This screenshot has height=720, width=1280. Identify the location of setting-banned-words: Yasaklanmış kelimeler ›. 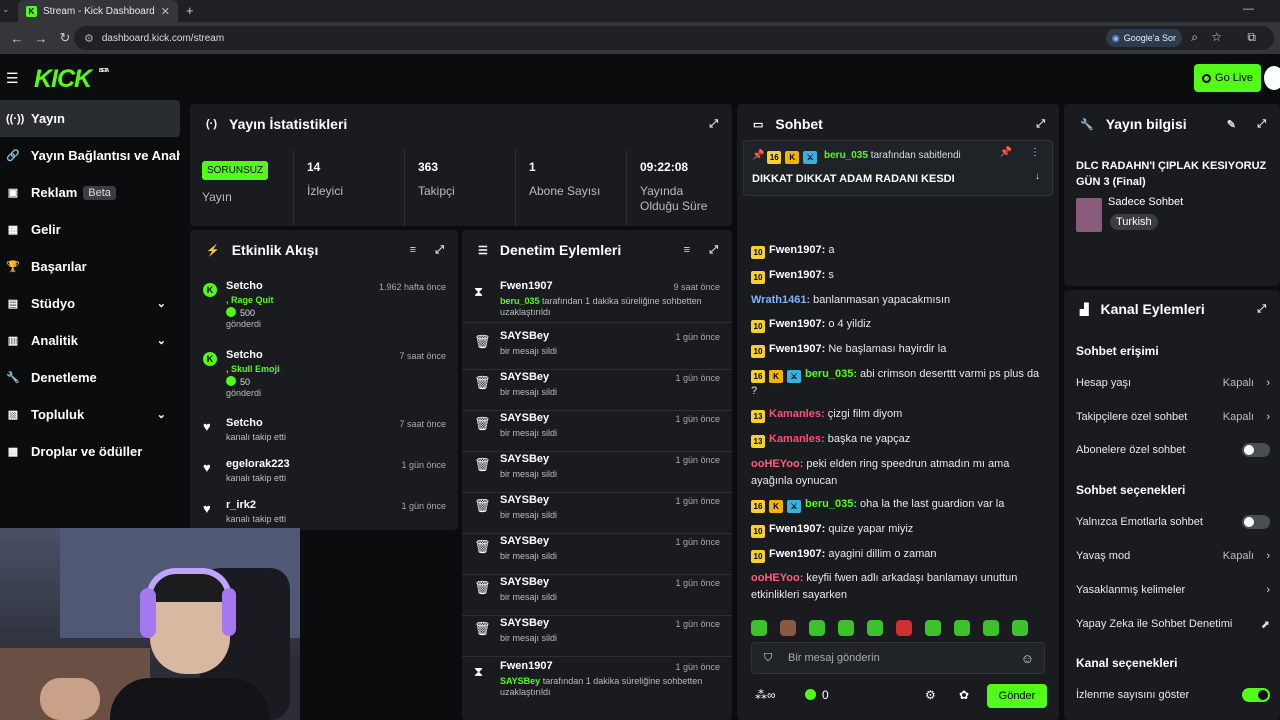
(1173, 590).